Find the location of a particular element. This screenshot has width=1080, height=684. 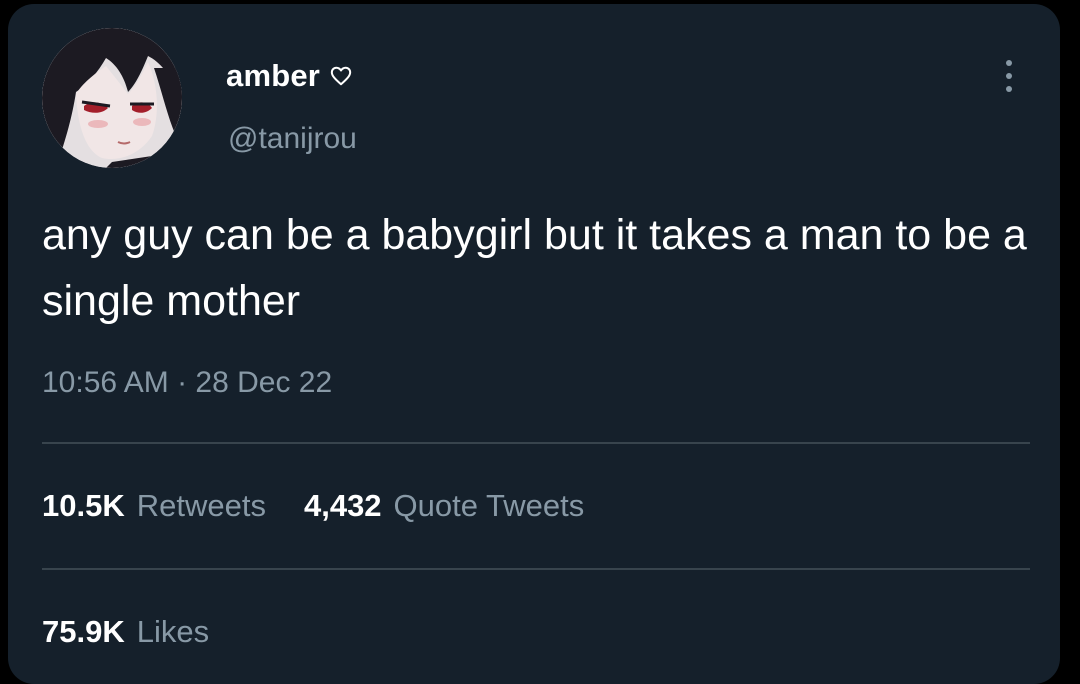

retweets-label: Retweets is located at coordinates (201, 505).